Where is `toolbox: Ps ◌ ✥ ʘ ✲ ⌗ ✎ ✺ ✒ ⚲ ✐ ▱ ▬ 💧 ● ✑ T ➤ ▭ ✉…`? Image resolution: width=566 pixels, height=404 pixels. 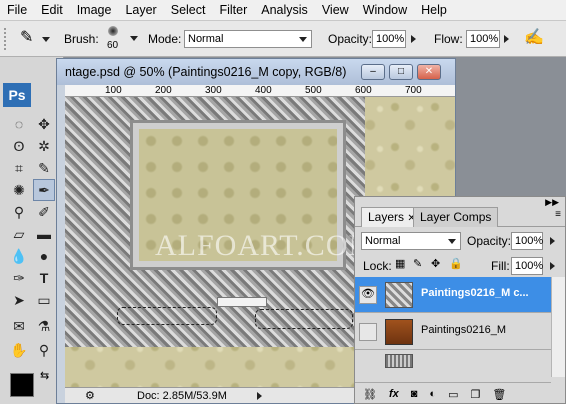 toolbox: Ps ◌ ✥ ʘ ✲ ⌗ ✎ ✺ ✒ ⚲ ✐ ▱ ▬ 💧 ● ✑ T ➤ ▭ ✉… is located at coordinates (32, 230).